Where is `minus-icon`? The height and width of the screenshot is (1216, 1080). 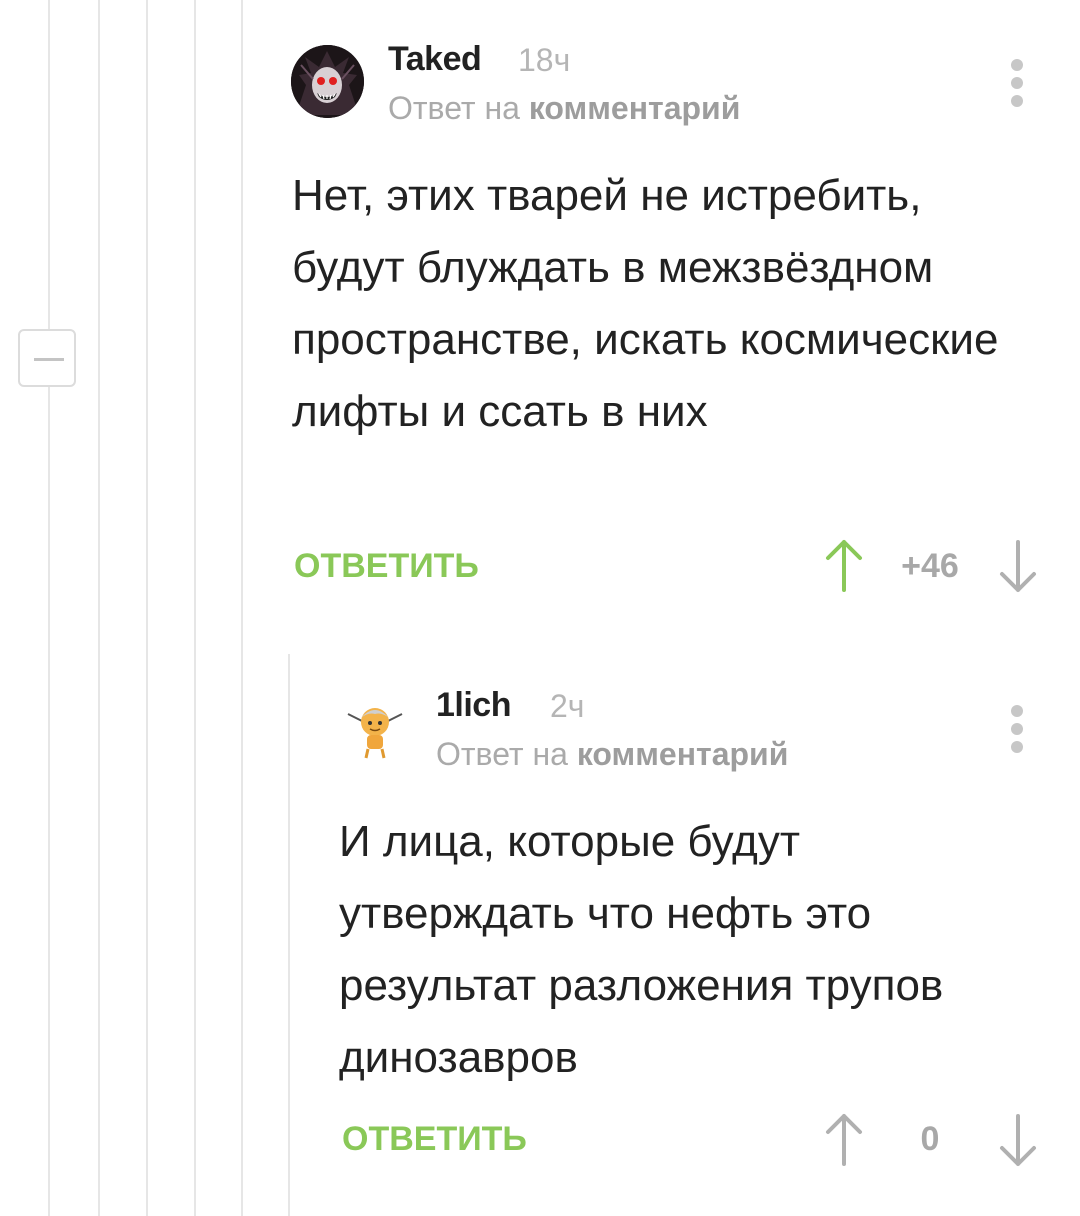
minus-icon is located at coordinates (49, 359).